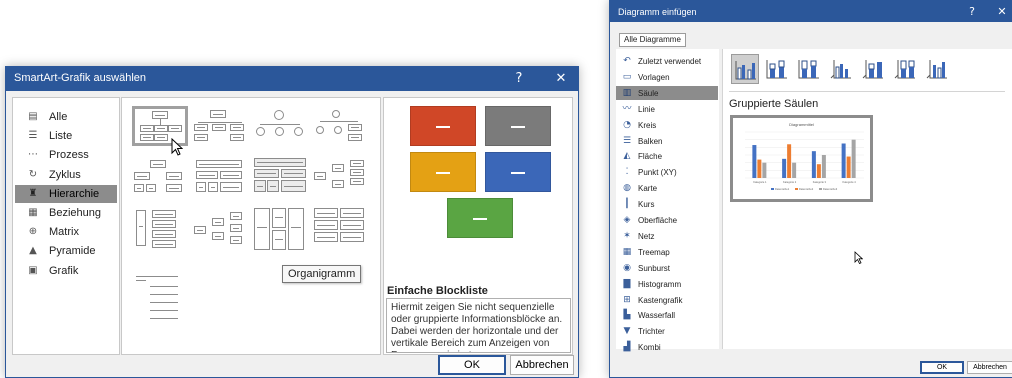  What do you see at coordinates (160, 234) in the screenshot?
I see `layout-vertical-hierarchy` at bounding box center [160, 234].